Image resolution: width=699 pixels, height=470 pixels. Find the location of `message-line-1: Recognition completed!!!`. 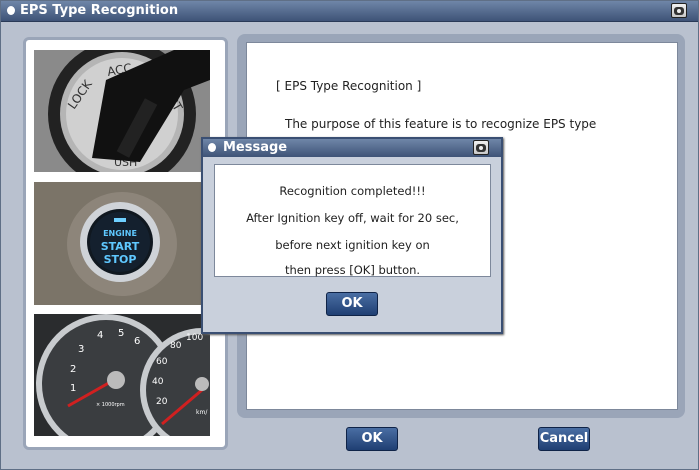

message-line-1: Recognition completed!!! is located at coordinates (352, 191).